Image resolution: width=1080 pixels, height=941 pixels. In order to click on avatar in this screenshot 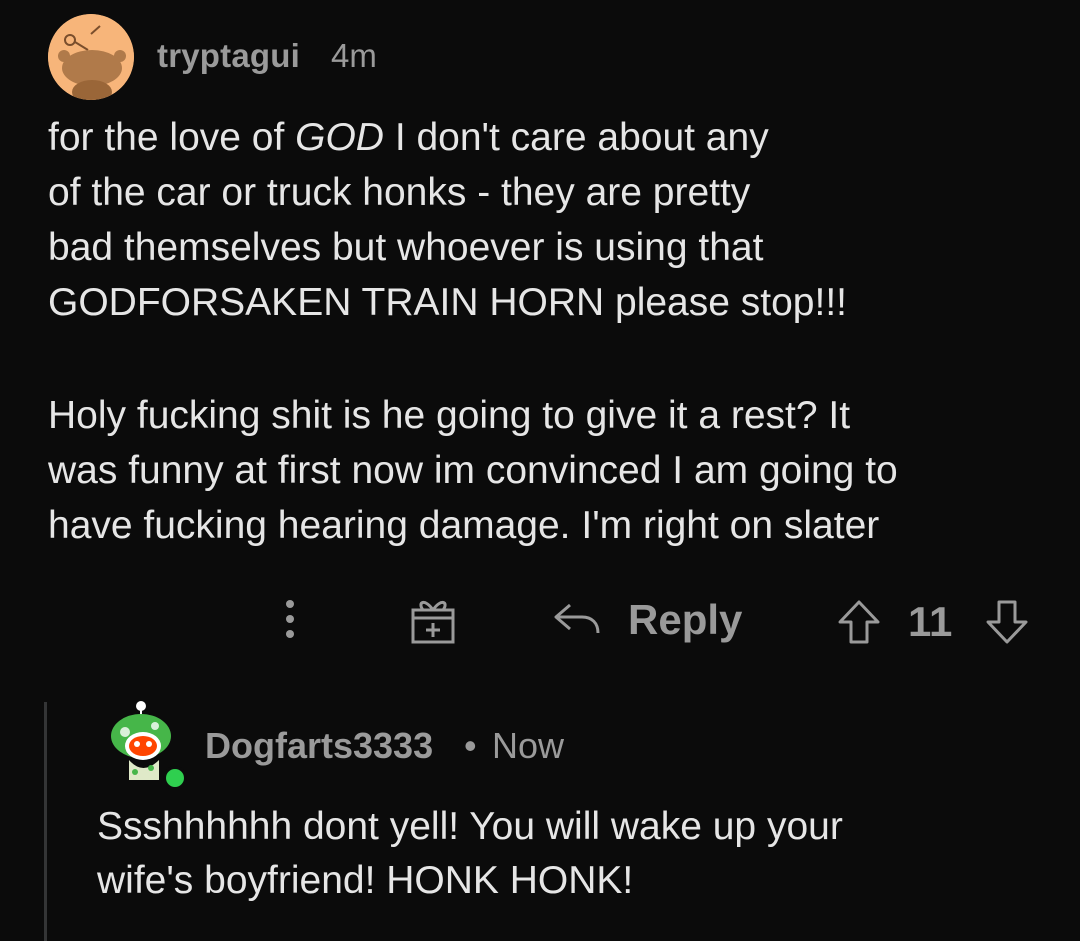, I will do `click(91, 57)`.